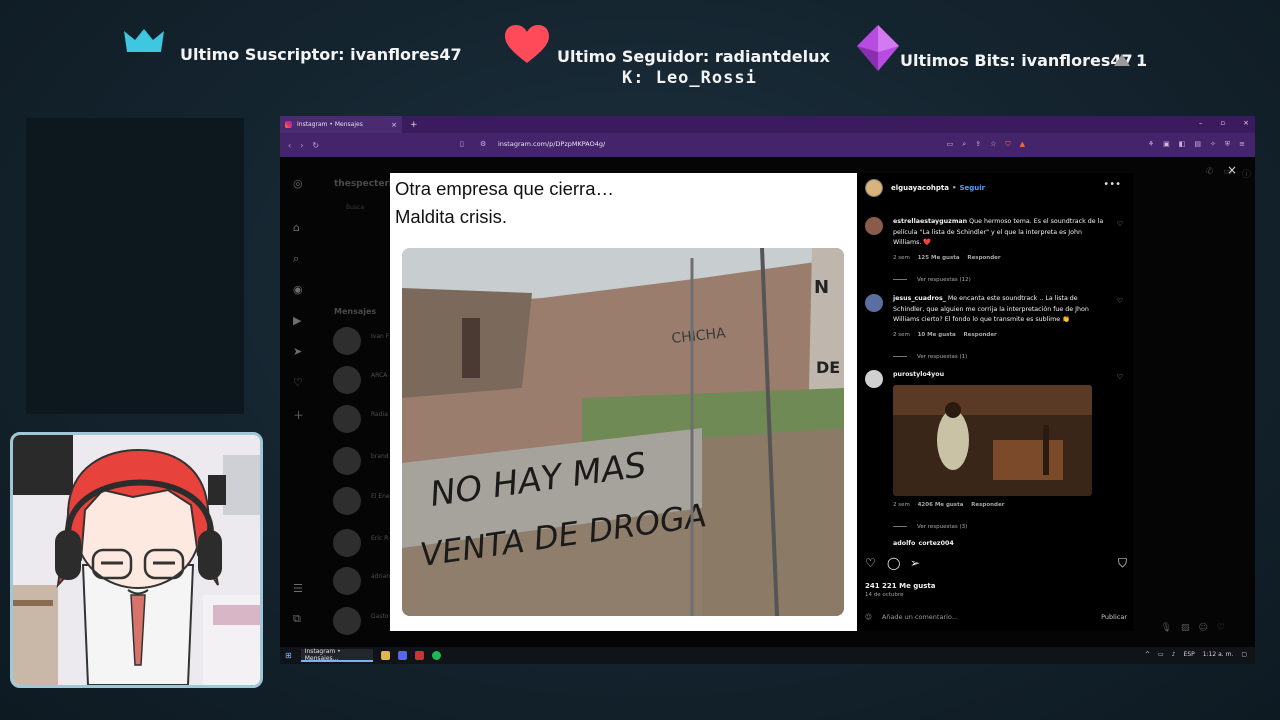  Describe the element at coordinates (1201, 123) in the screenshot. I see `minimize-button: –` at that location.